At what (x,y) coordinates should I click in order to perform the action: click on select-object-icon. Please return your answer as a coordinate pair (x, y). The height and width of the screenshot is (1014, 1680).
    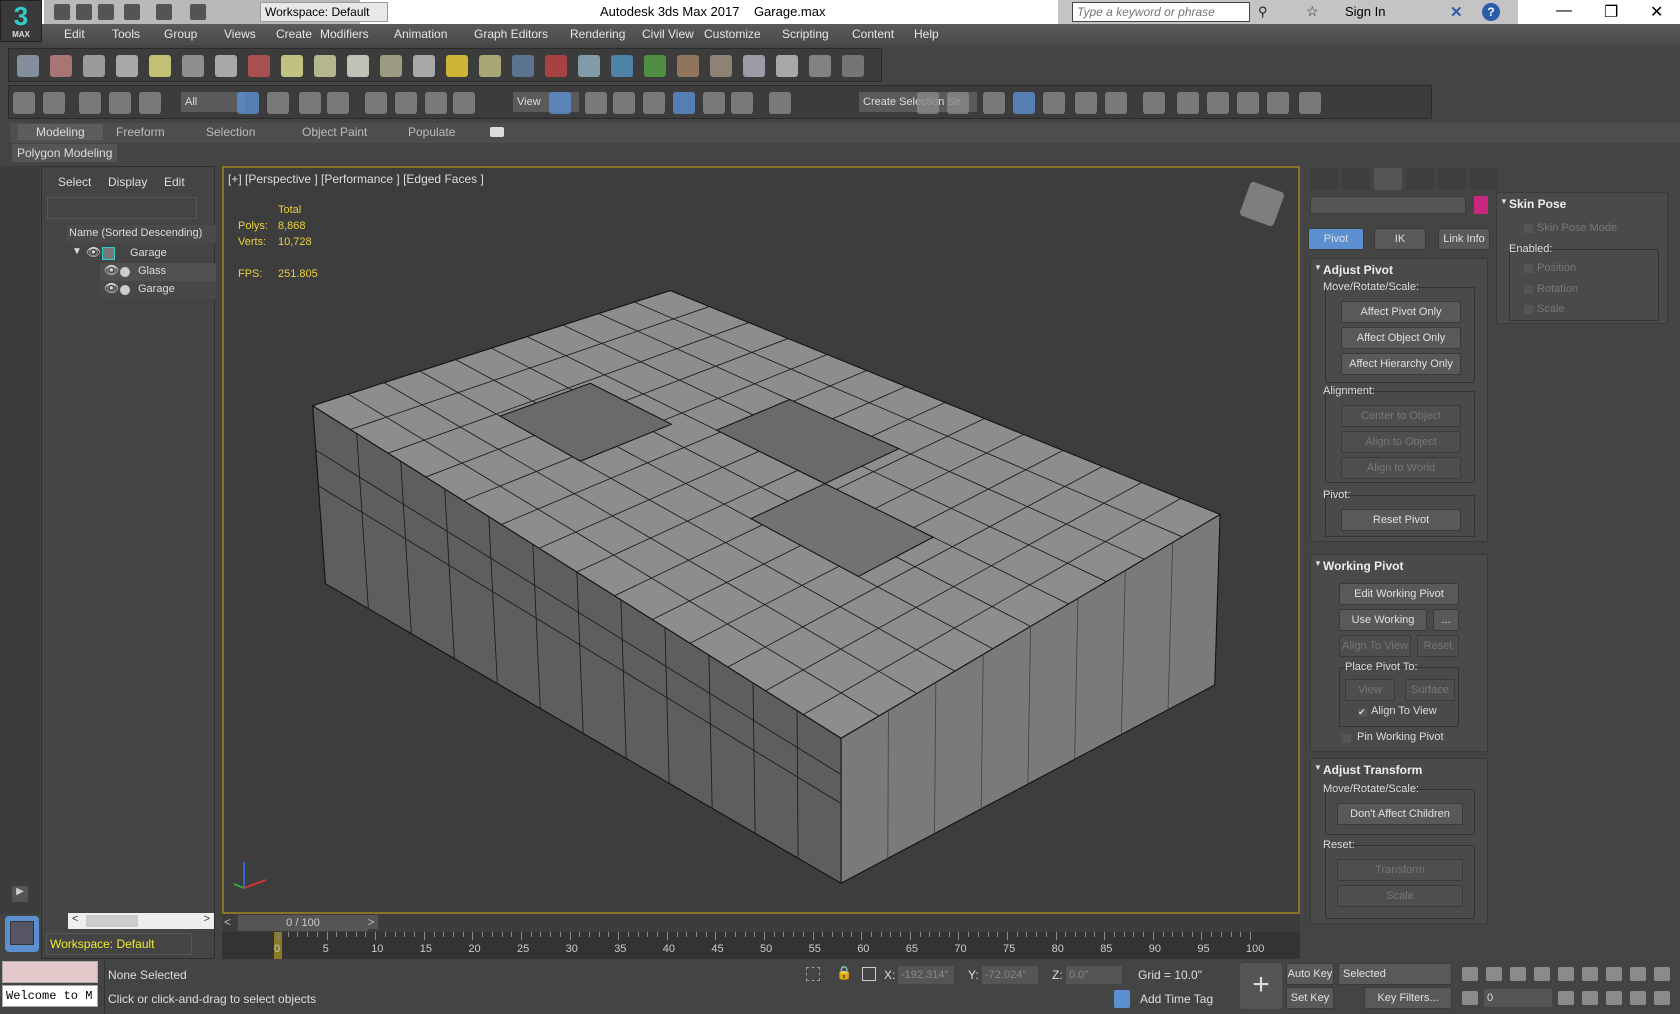
    Looking at the image, I should click on (248, 103).